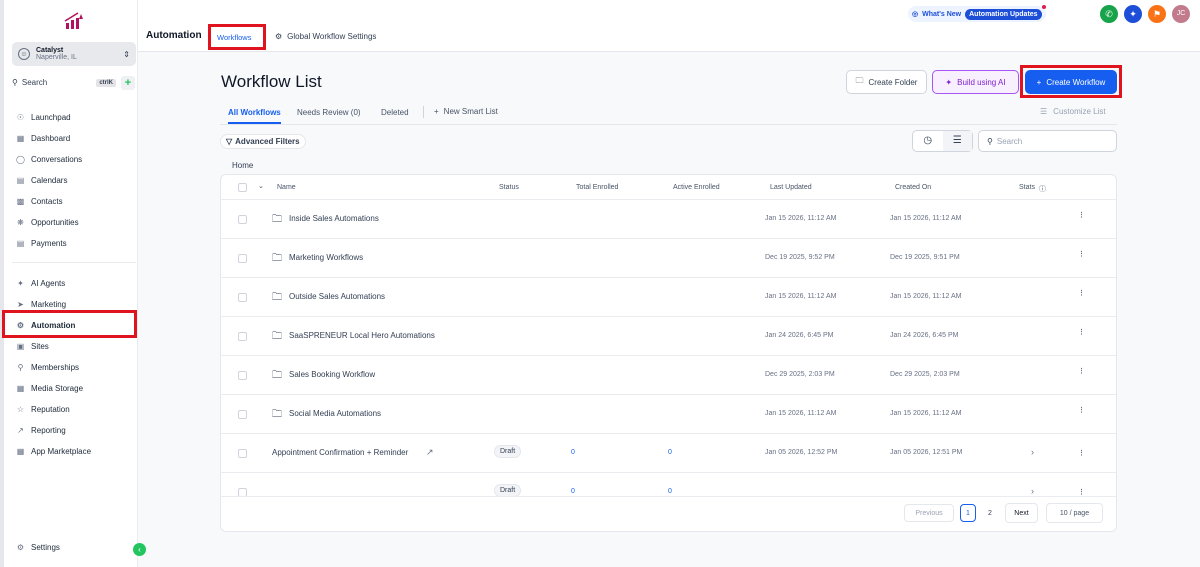  What do you see at coordinates (362, 335) in the screenshot?
I see `folder-name: SaaSPRENEUR Local Hero Automations` at bounding box center [362, 335].